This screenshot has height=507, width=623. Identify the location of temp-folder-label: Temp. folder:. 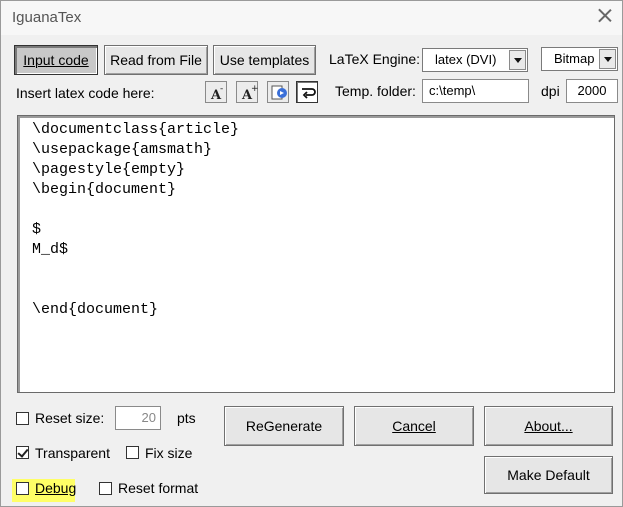
(375, 91).